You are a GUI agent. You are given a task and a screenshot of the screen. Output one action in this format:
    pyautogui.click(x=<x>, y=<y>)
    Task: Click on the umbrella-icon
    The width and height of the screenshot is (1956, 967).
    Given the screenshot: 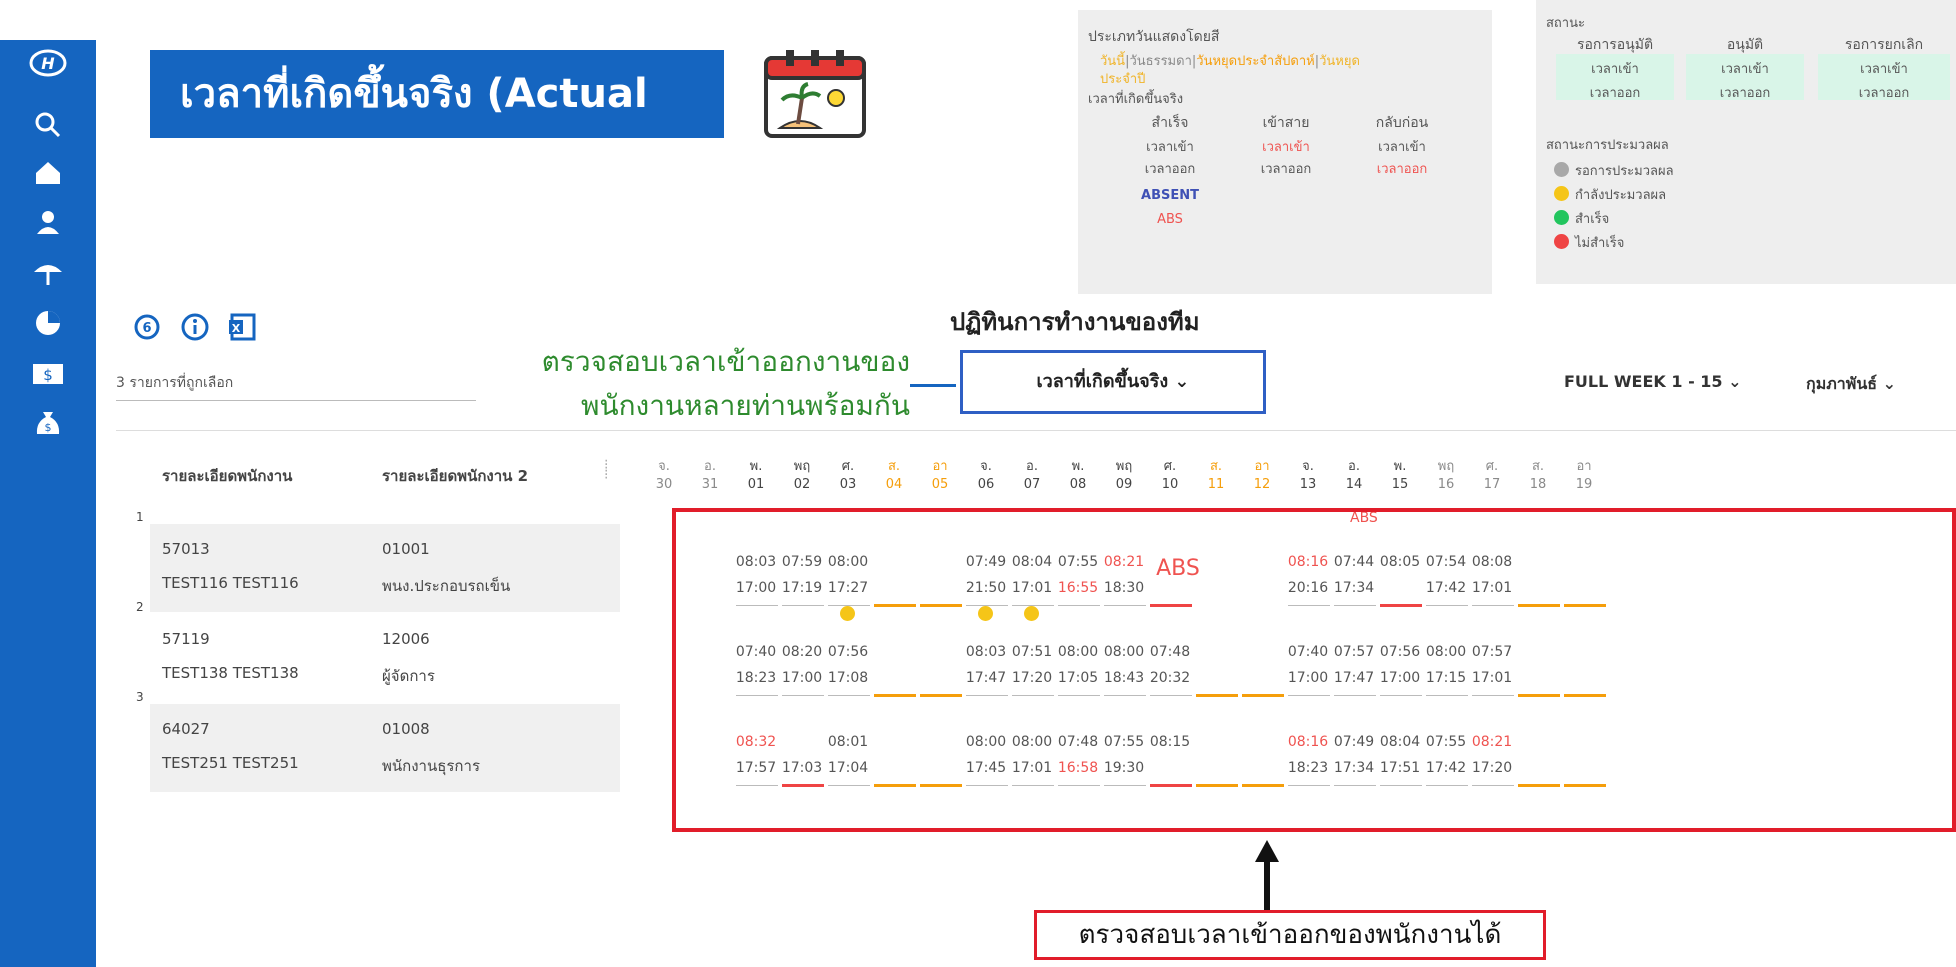 What is the action you would take?
    pyautogui.click(x=48, y=277)
    